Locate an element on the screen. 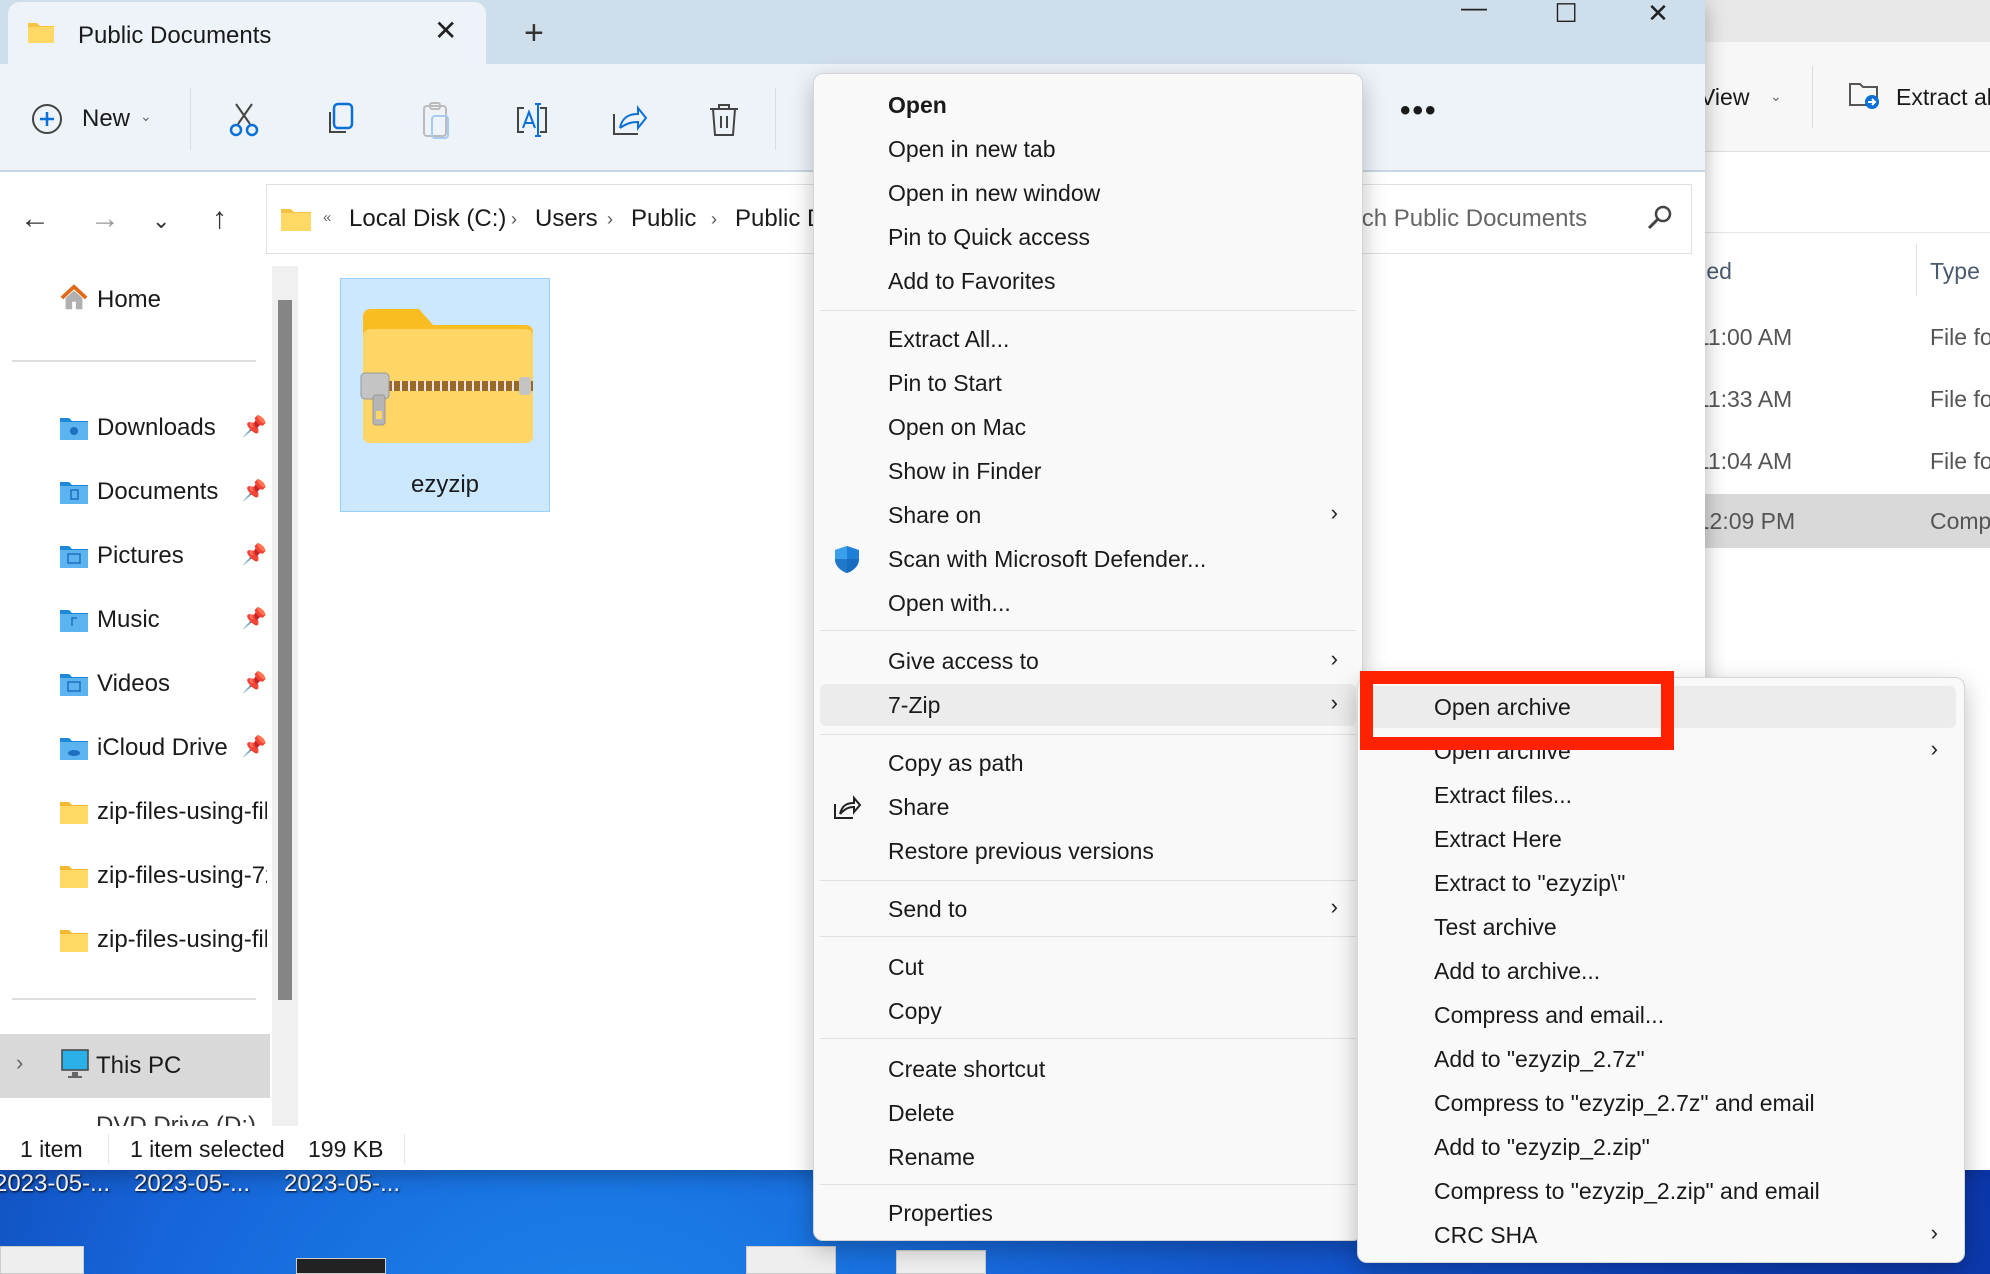 Image resolution: width=1990 pixels, height=1274 pixels. menu-item-add-to-favorites: Add to Favorites is located at coordinates (1088, 281).